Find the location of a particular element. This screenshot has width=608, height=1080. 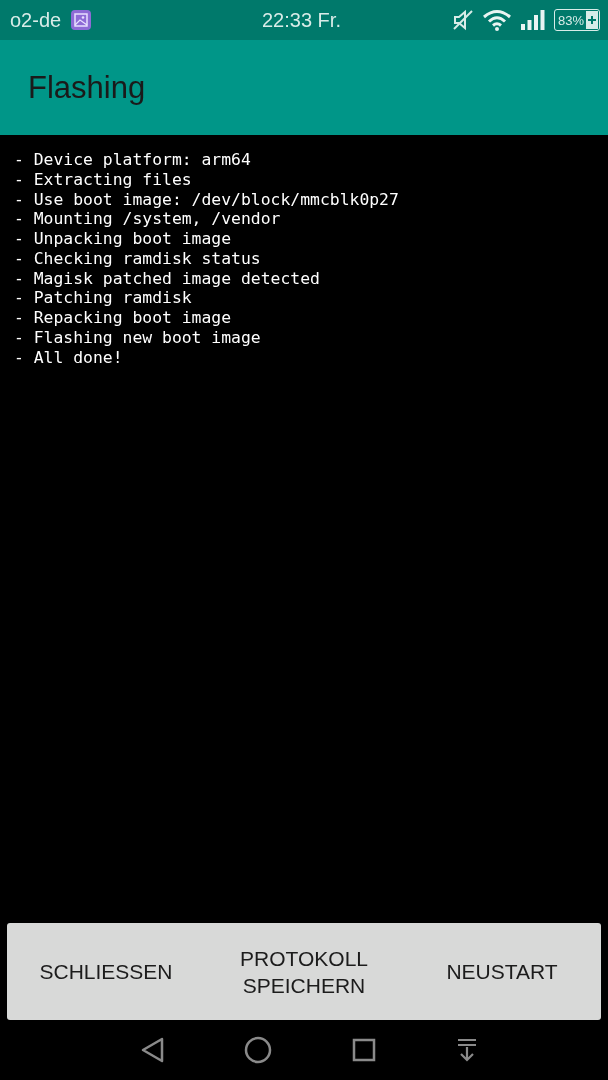

screen-title: Flashing is located at coordinates (87, 87).